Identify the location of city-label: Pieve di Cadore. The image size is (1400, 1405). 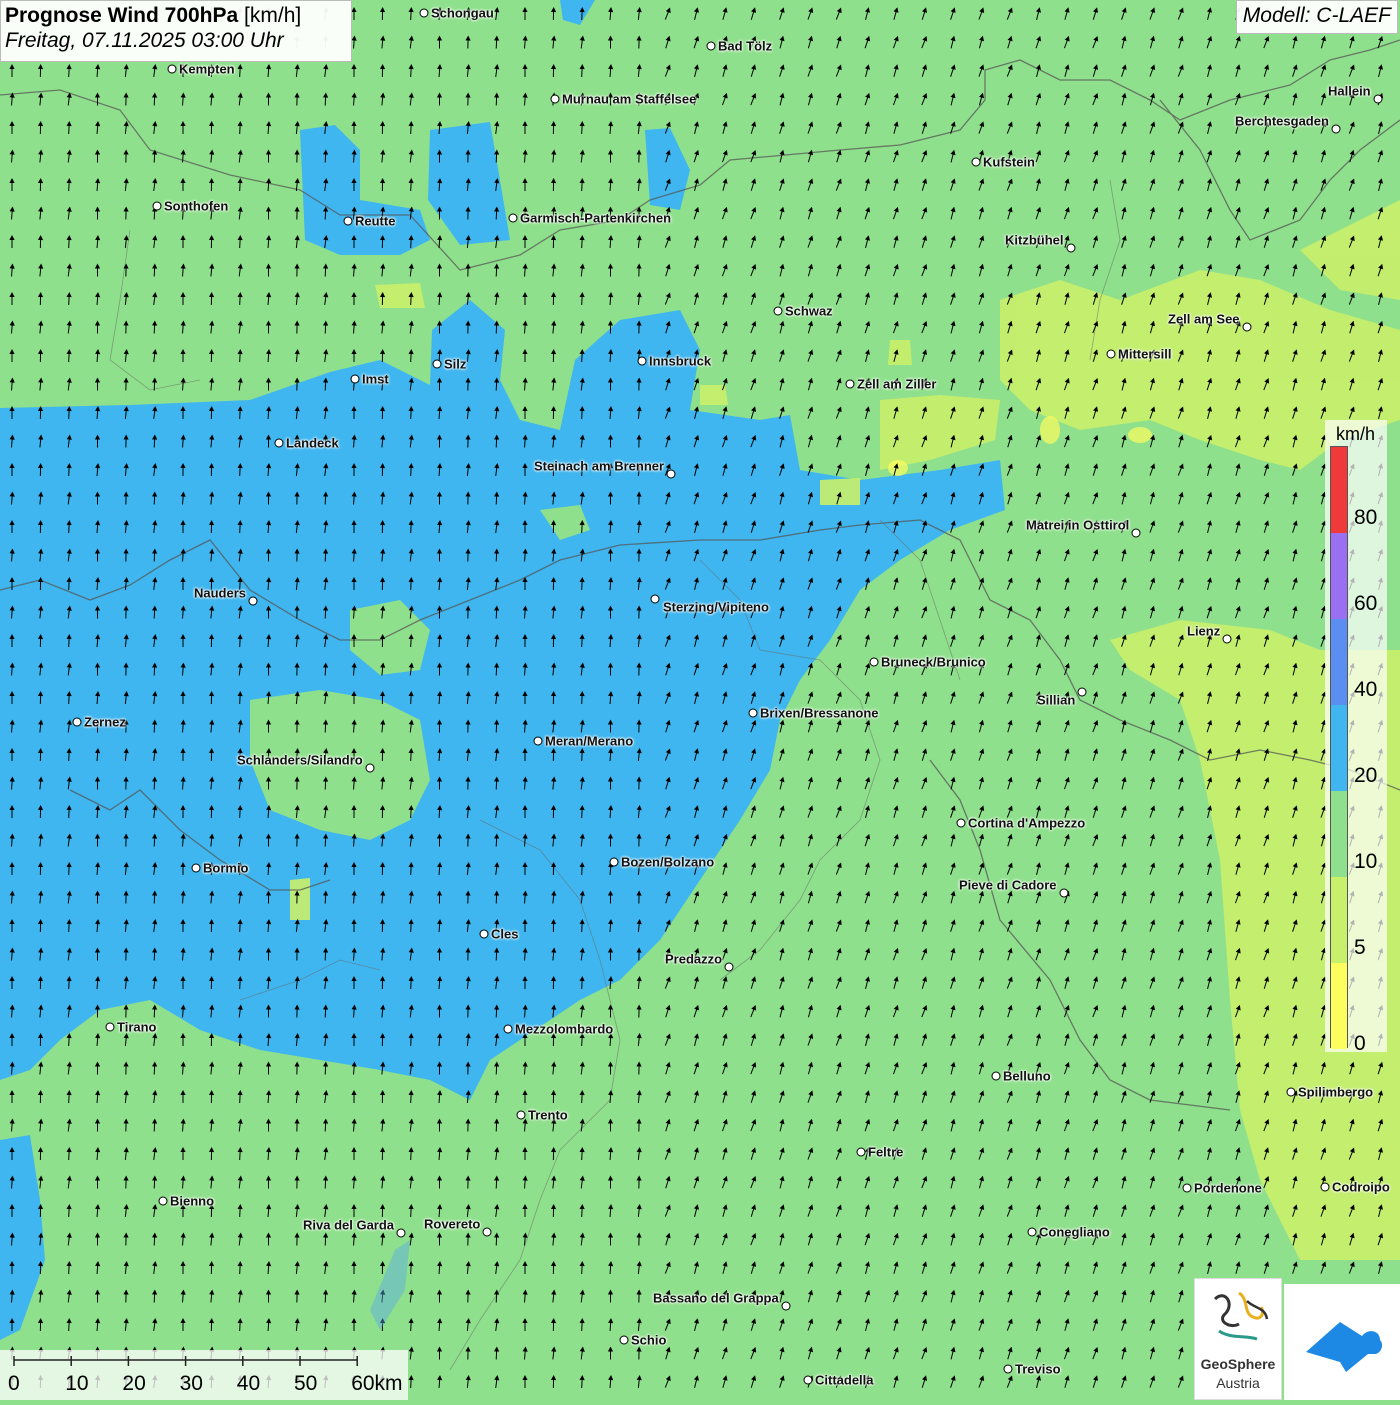
(1008, 885).